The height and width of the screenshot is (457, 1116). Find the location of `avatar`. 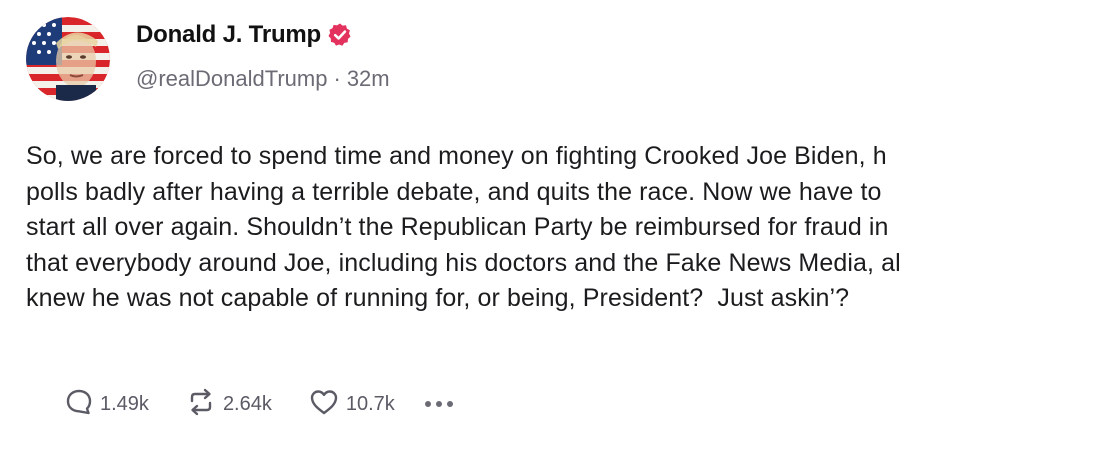

avatar is located at coordinates (68, 59).